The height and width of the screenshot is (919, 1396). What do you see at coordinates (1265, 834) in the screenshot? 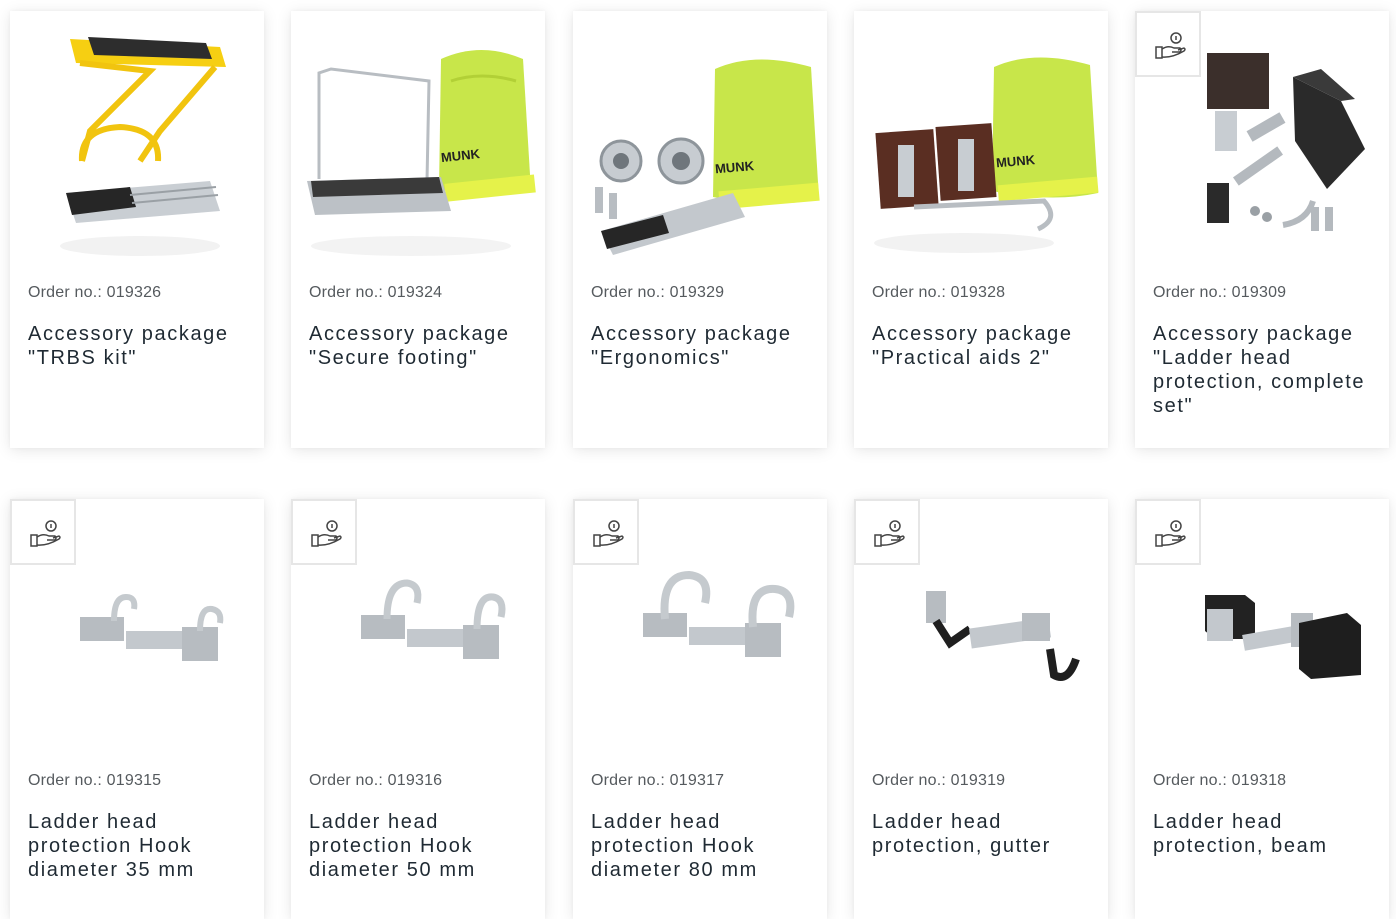
I see `product-title: Ladder head protection, beam` at bounding box center [1265, 834].